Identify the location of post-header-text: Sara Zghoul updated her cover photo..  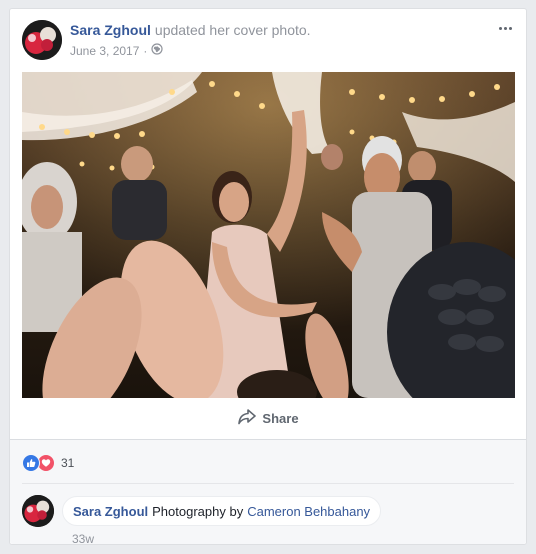
(190, 30).